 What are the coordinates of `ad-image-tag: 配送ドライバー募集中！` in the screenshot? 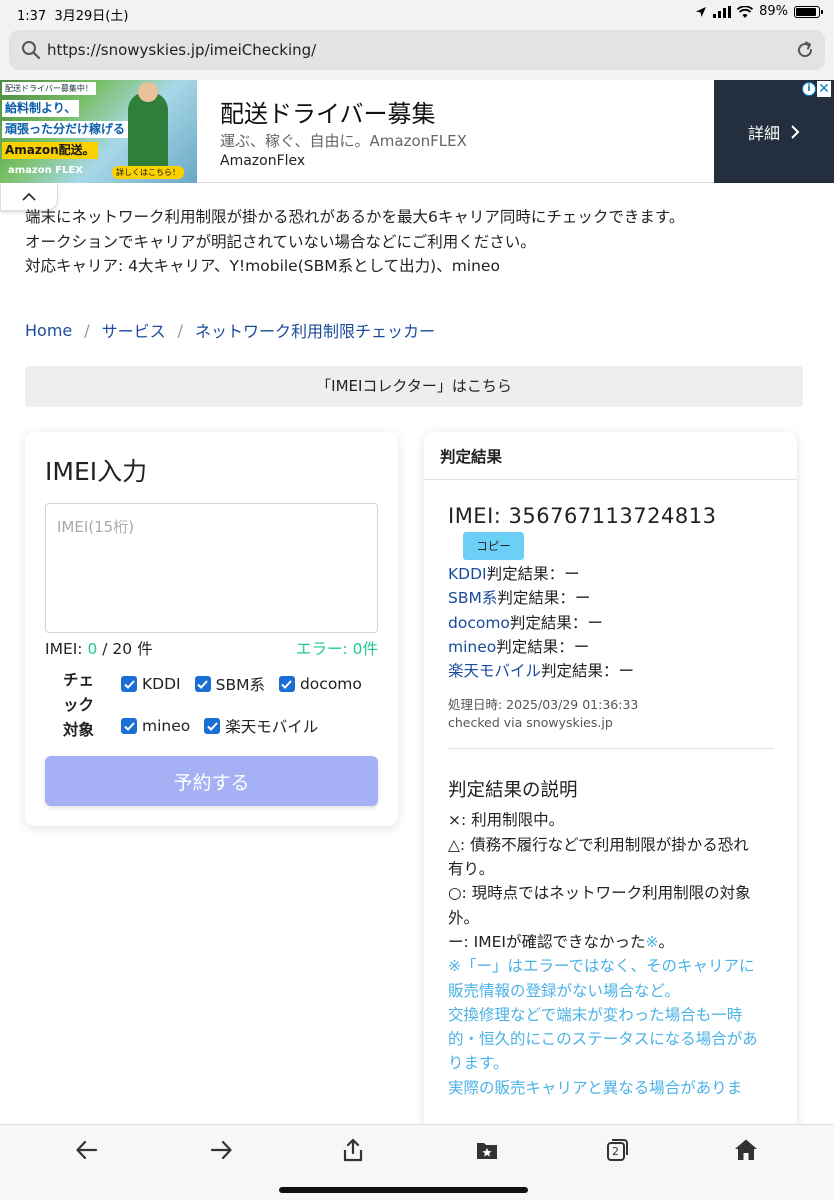 It's located at (49, 88).